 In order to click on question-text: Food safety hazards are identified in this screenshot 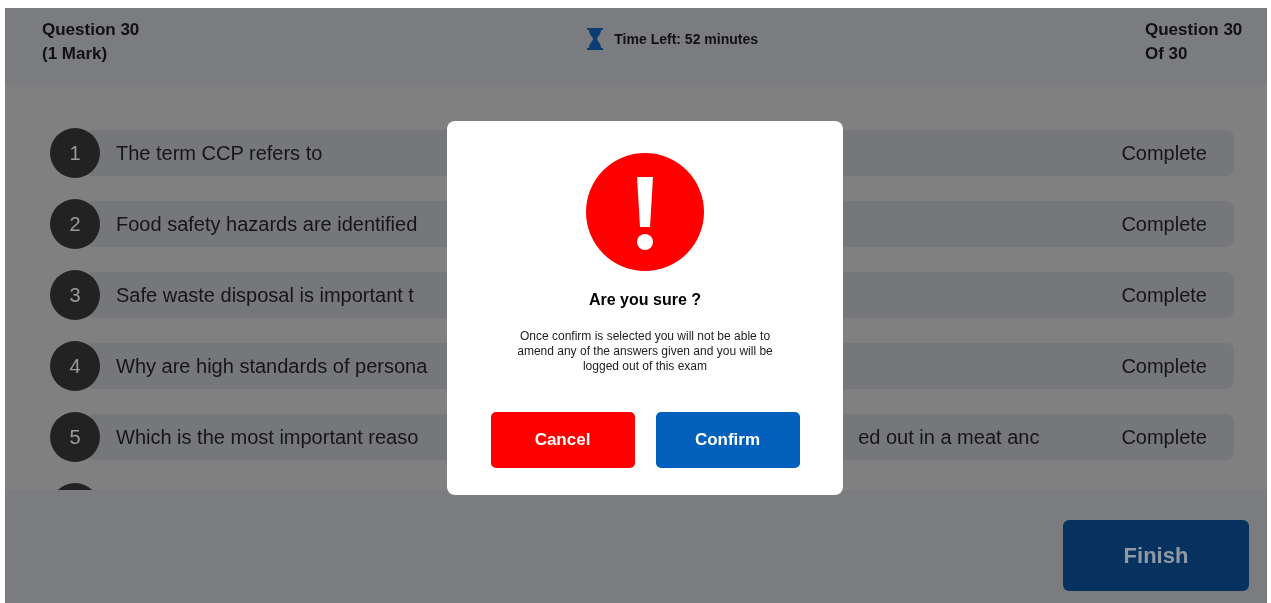, I will do `click(267, 224)`.